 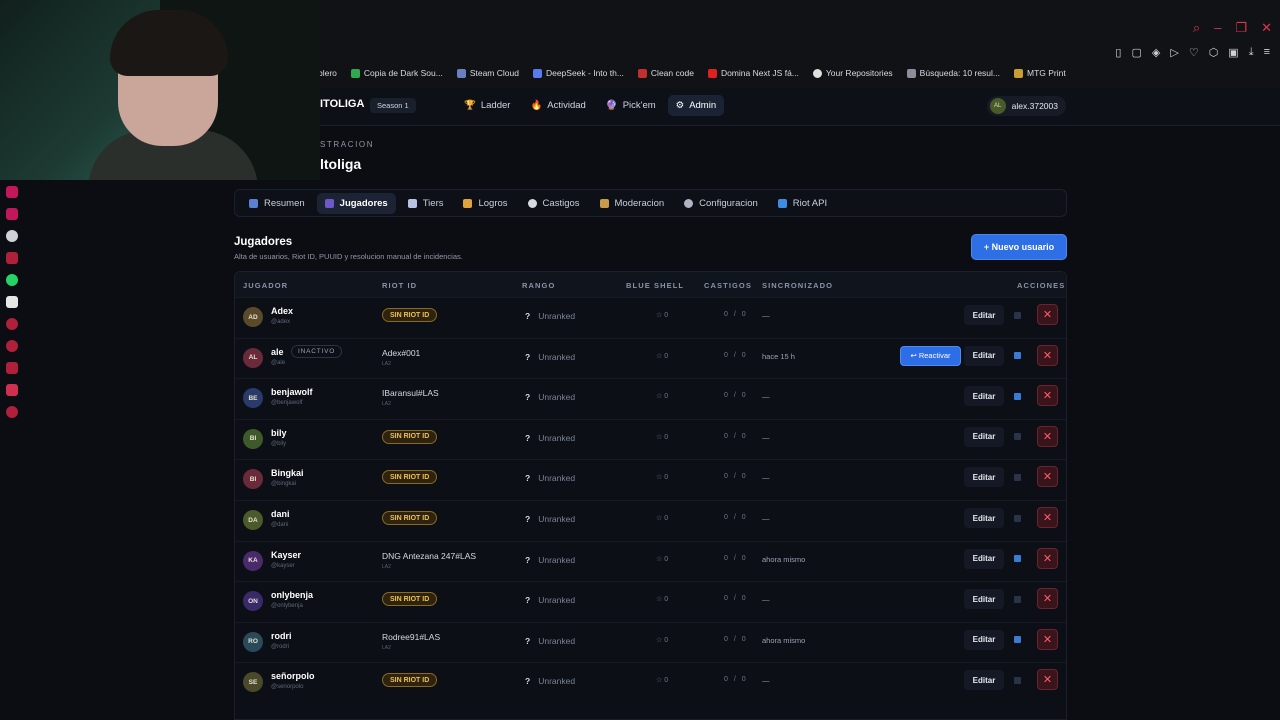 I want to click on player-name: onlybenja, so click(x=292, y=595).